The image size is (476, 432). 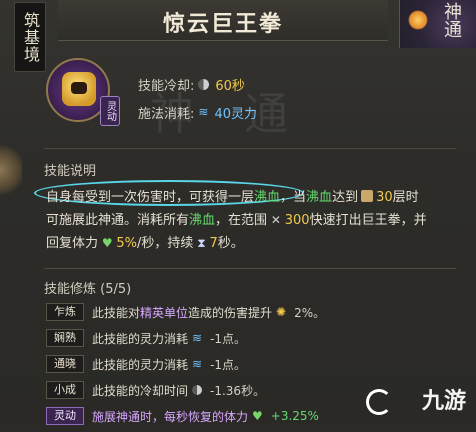 What do you see at coordinates (276, 220) in the screenshot?
I see `range-icon: ✕` at bounding box center [276, 220].